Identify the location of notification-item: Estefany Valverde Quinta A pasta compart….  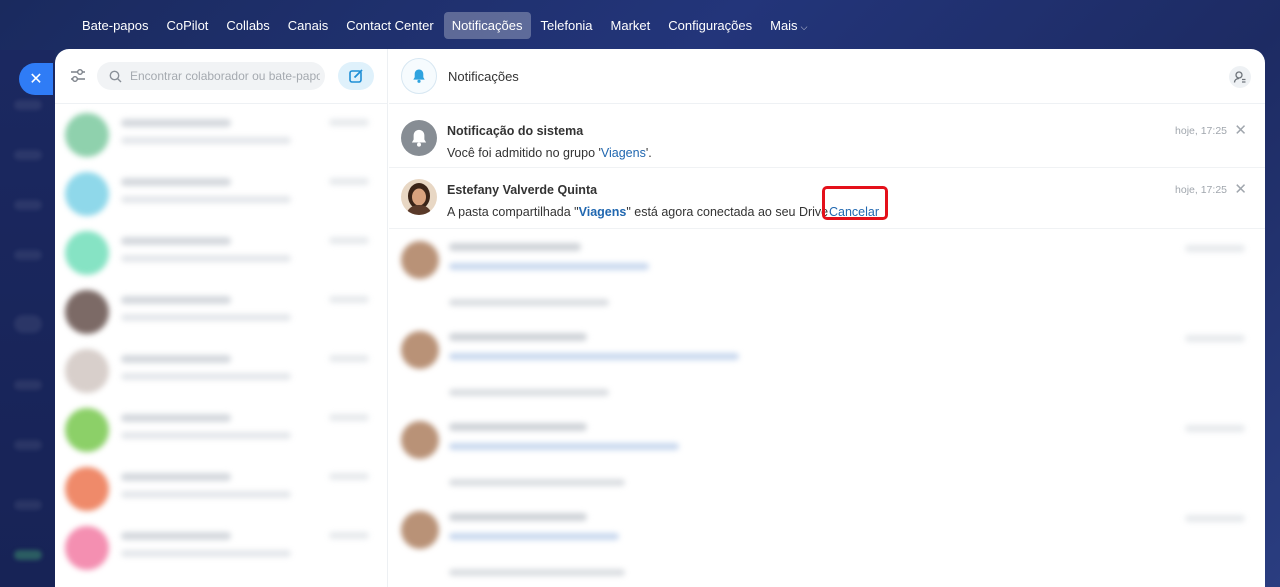
(827, 199).